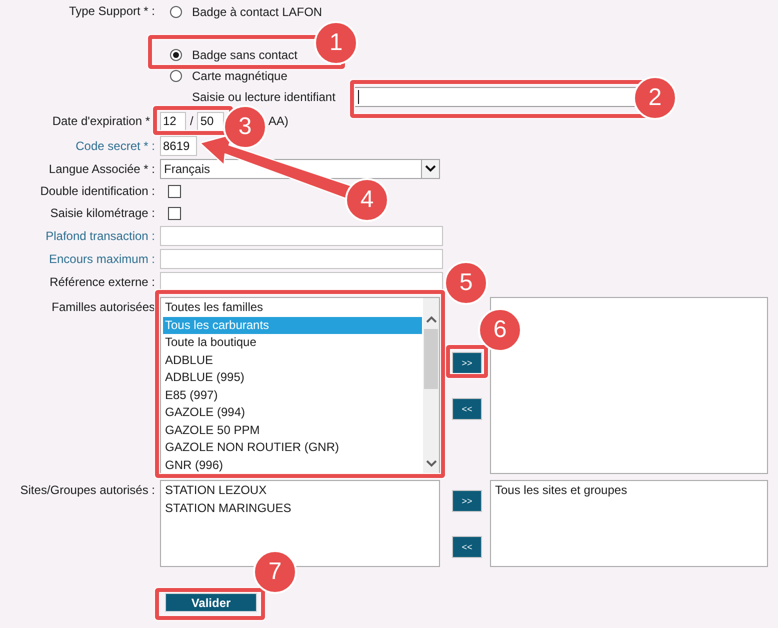 This screenshot has height=628, width=778. I want to click on list-item: STATION LEZOUX, so click(300, 491).